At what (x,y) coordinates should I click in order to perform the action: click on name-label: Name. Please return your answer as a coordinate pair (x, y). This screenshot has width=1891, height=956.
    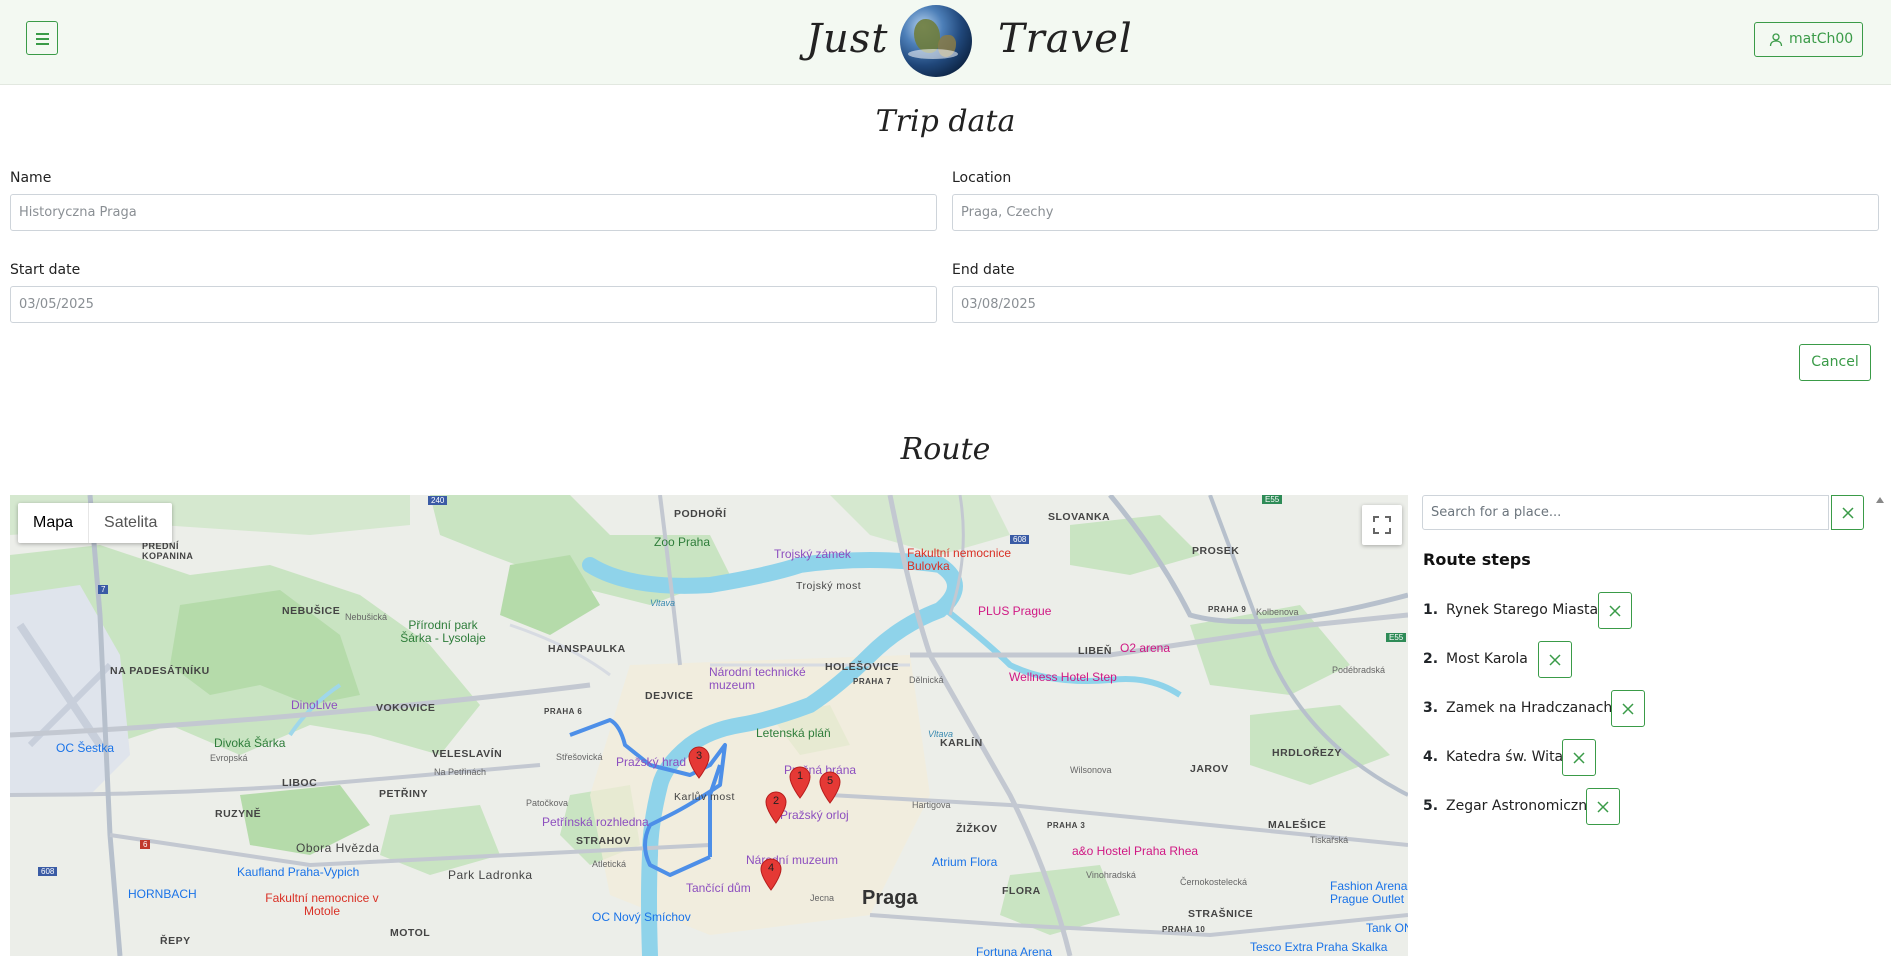
    Looking at the image, I should click on (31, 178).